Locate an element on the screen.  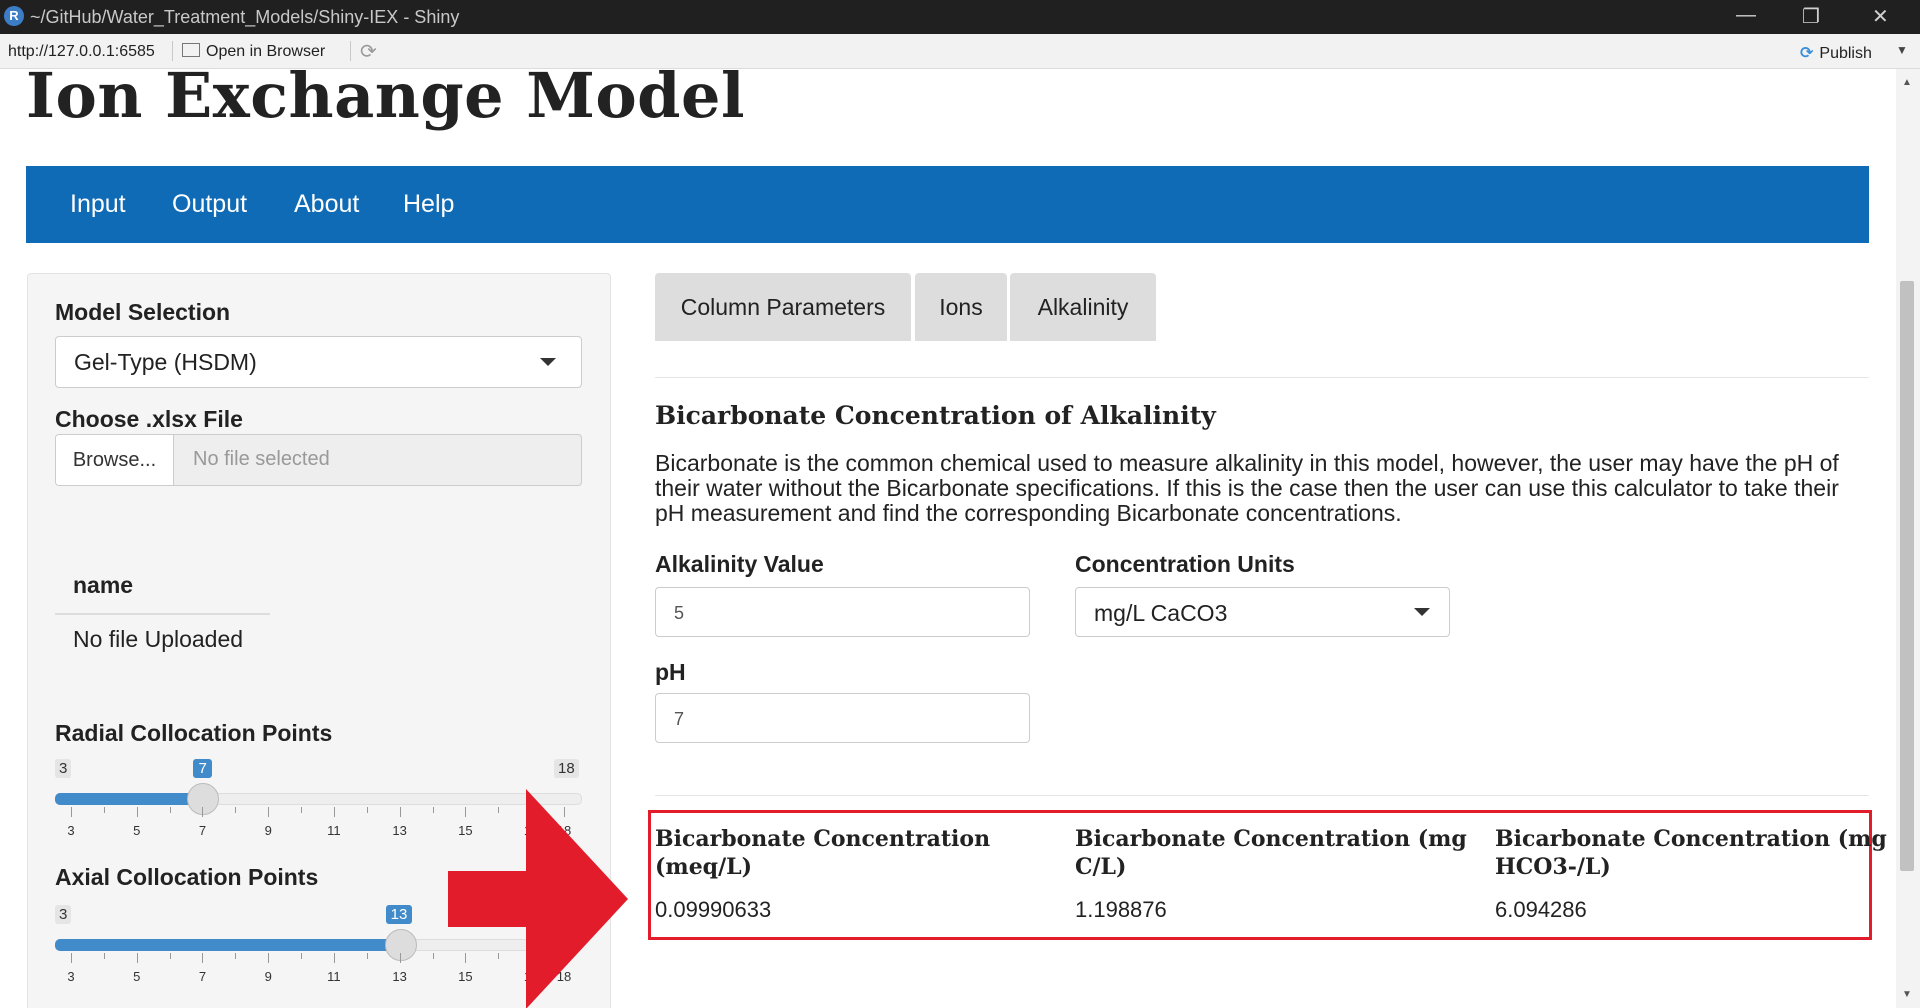
refresh-icon: ⟳ is located at coordinates (368, 51).